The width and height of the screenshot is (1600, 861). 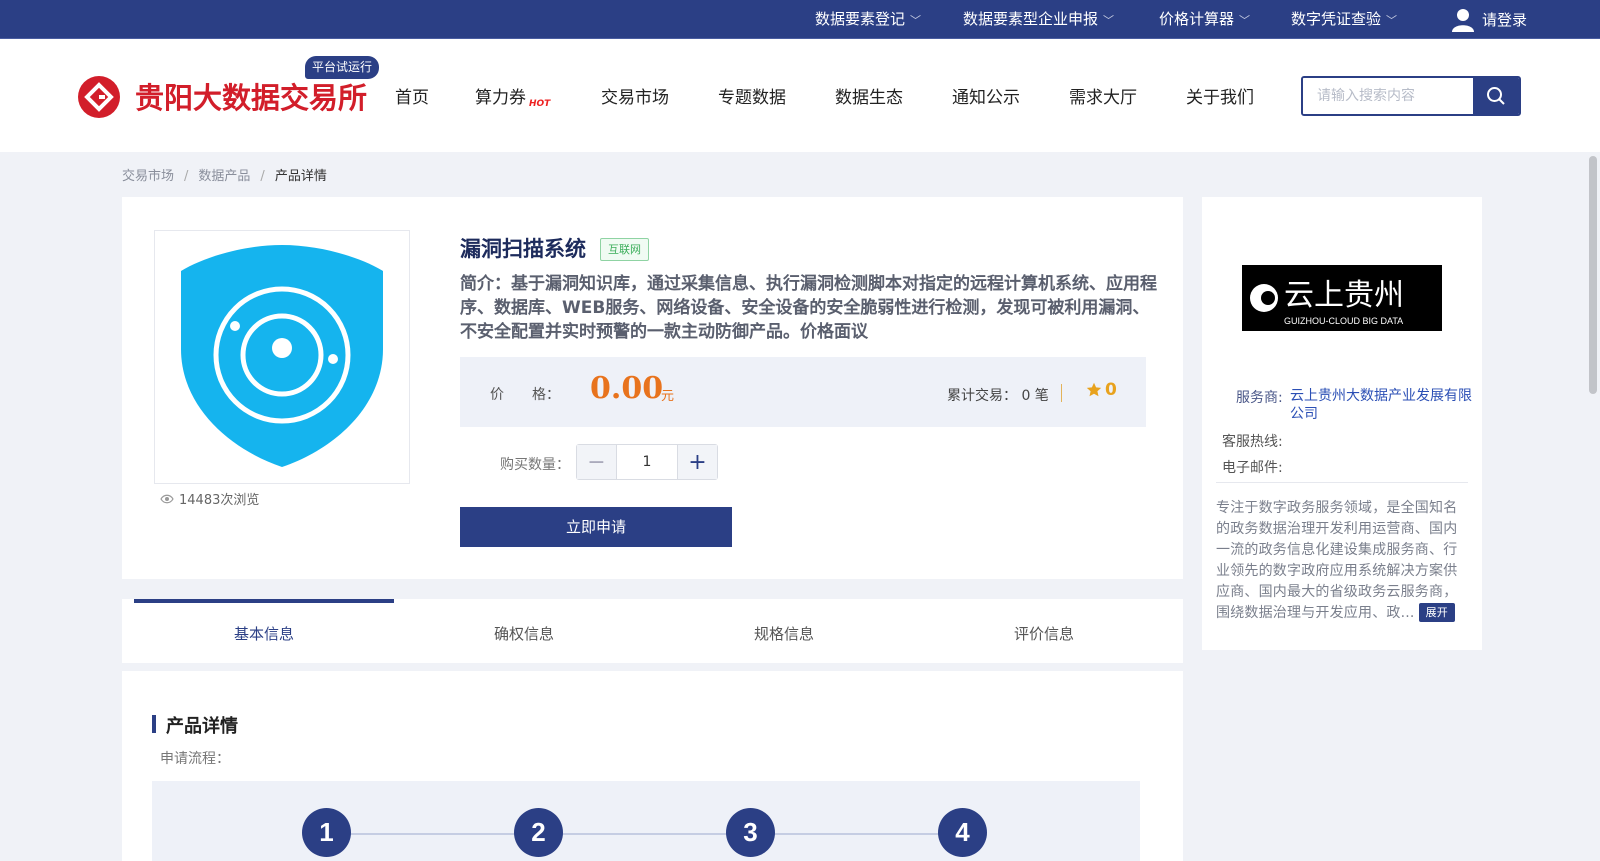 What do you see at coordinates (1220, 95) in the screenshot?
I see `nav-about-us: 关于我们` at bounding box center [1220, 95].